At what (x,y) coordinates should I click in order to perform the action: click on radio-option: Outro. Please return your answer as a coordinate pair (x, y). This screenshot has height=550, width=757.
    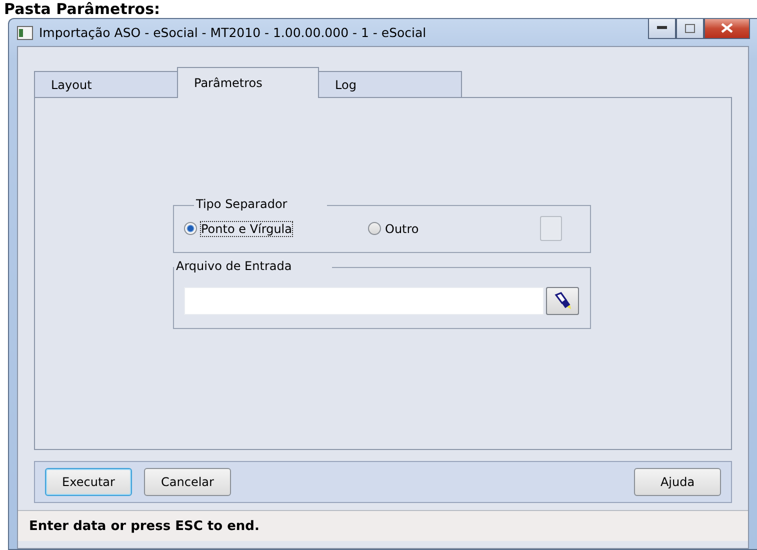
    Looking at the image, I should click on (443, 229).